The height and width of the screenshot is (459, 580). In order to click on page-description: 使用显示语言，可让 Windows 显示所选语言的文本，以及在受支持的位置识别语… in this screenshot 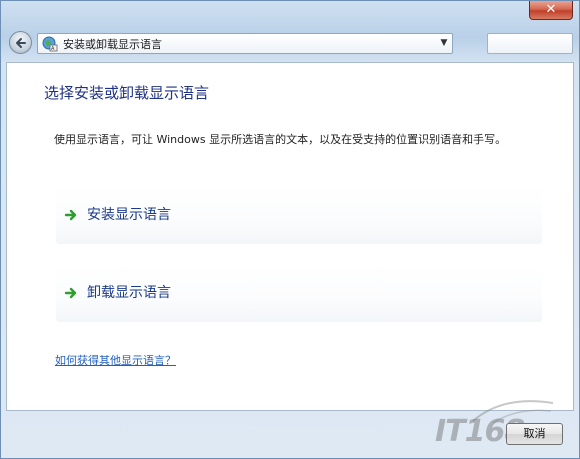, I will do `click(280, 139)`.